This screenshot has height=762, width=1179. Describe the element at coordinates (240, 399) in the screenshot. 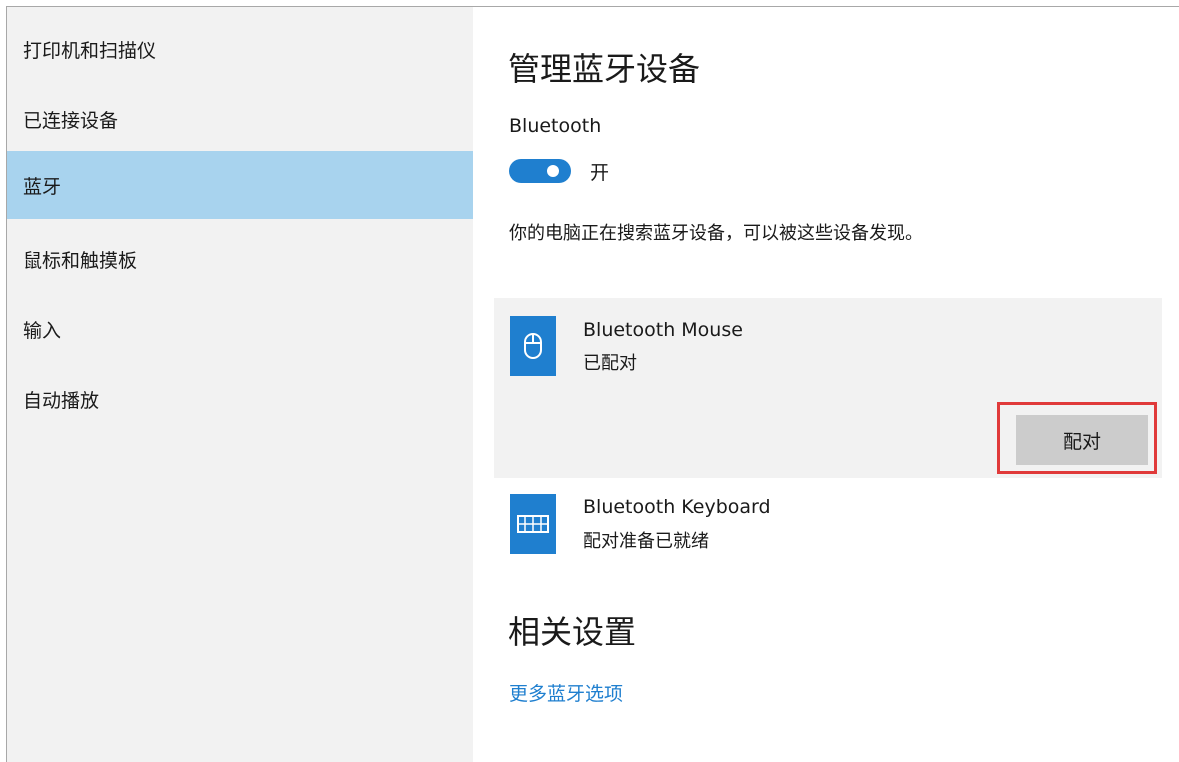

I see `sidebar-item-autoplay: 自动播放` at that location.